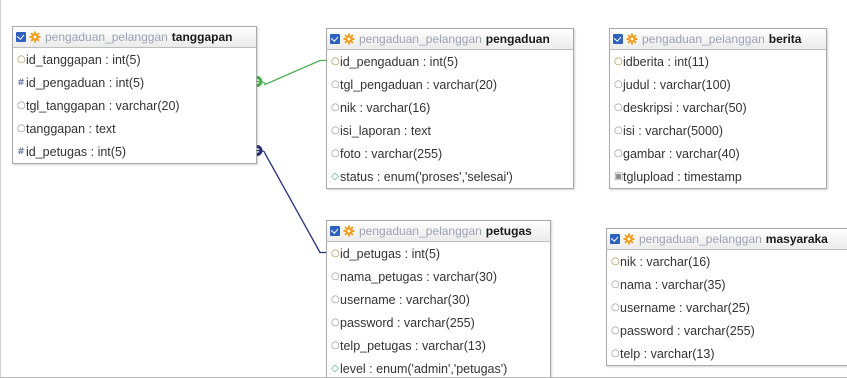  I want to click on table-name: masyaraka, so click(796, 239).